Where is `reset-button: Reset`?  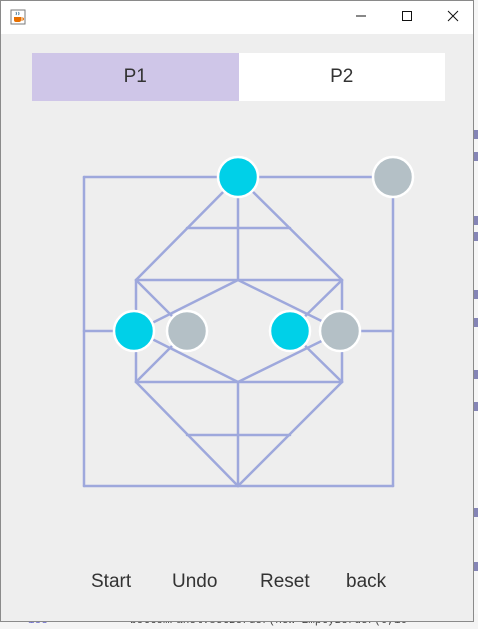 reset-button: Reset is located at coordinates (285, 582).